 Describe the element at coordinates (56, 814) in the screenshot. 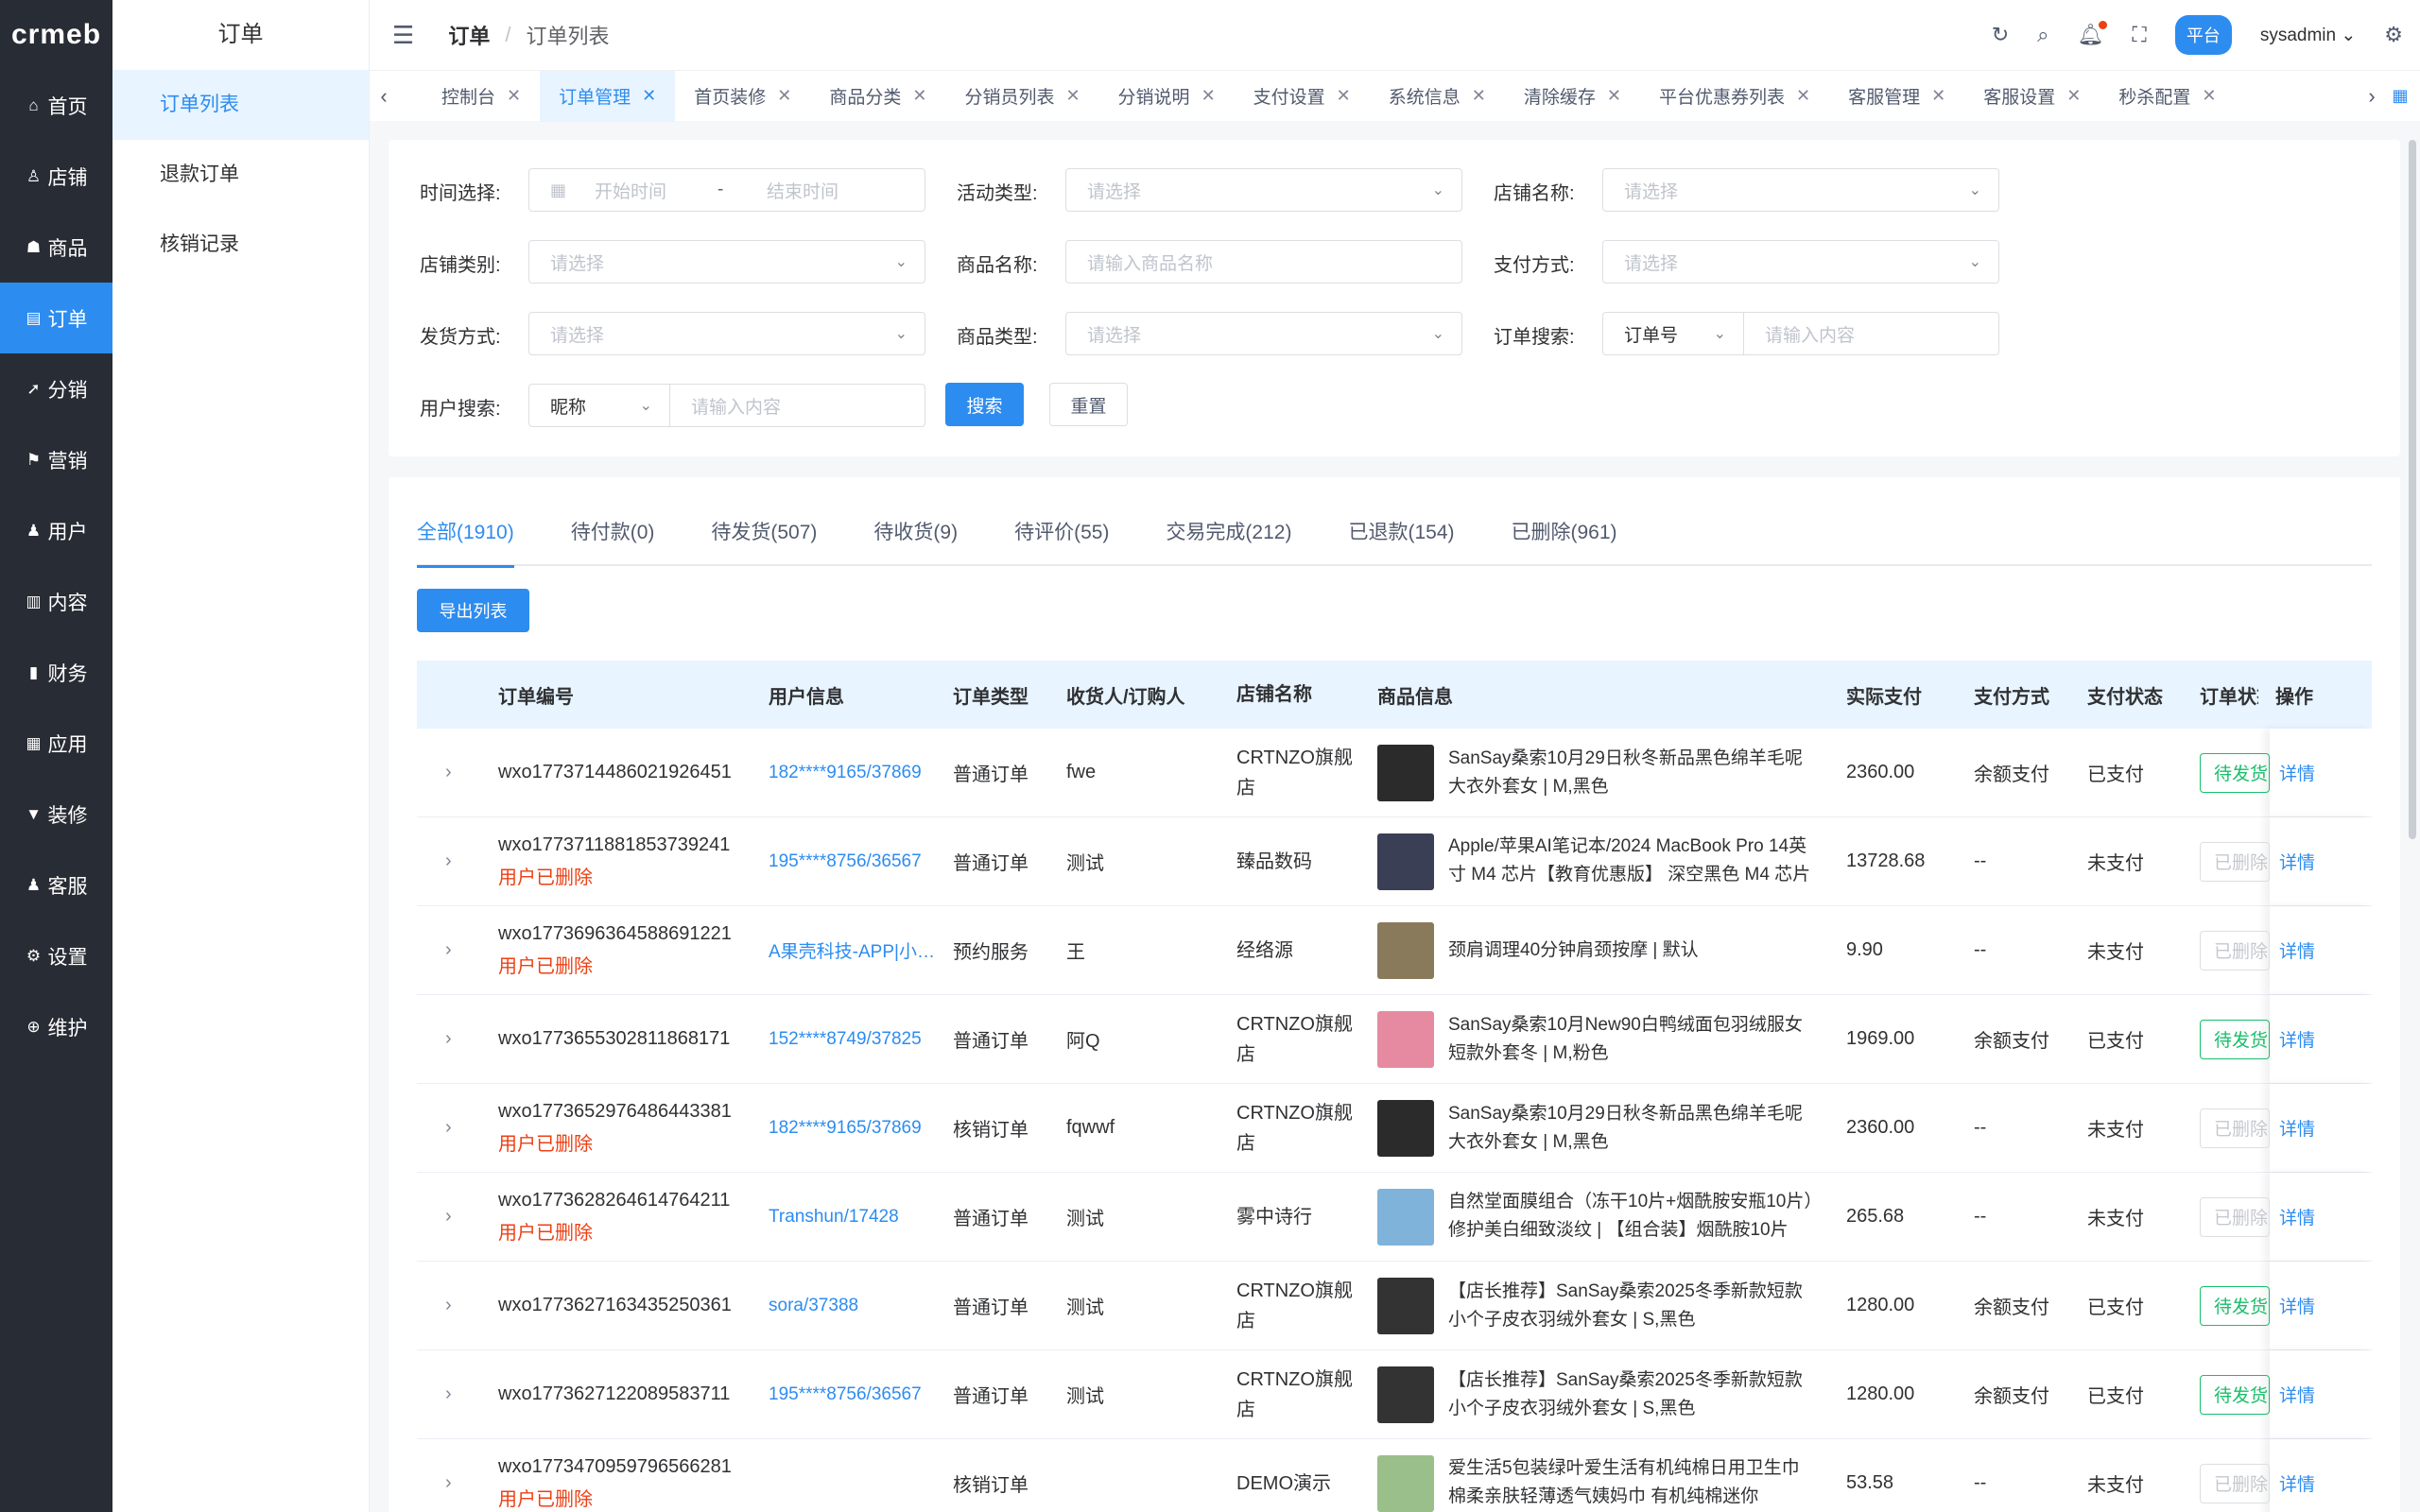

I see `nav-item-decorate: ▼ 装修` at that location.